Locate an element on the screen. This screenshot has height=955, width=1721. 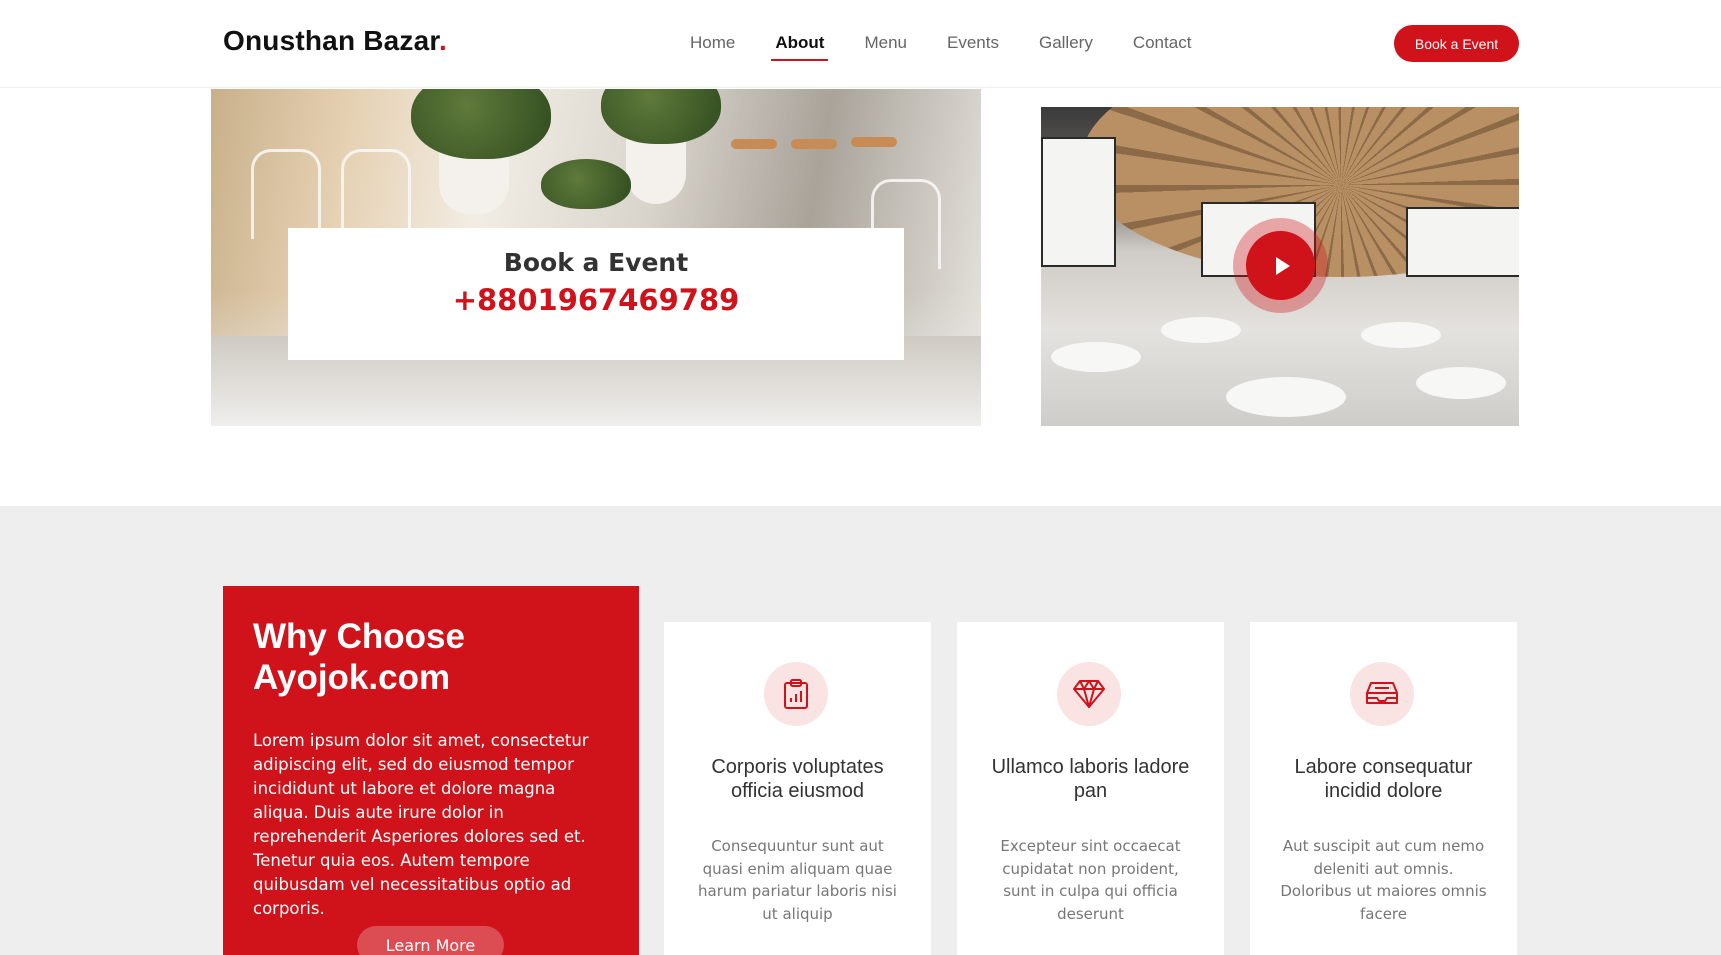
why-title-line2: Ayojok.com is located at coordinates (352, 677).